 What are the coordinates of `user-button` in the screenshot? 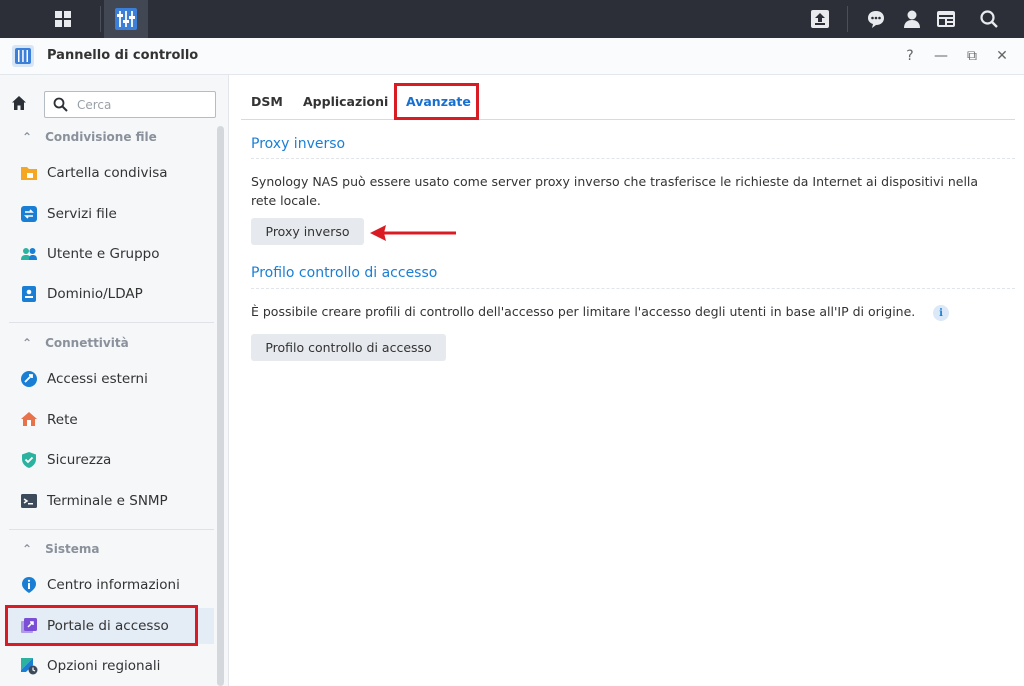 It's located at (912, 19).